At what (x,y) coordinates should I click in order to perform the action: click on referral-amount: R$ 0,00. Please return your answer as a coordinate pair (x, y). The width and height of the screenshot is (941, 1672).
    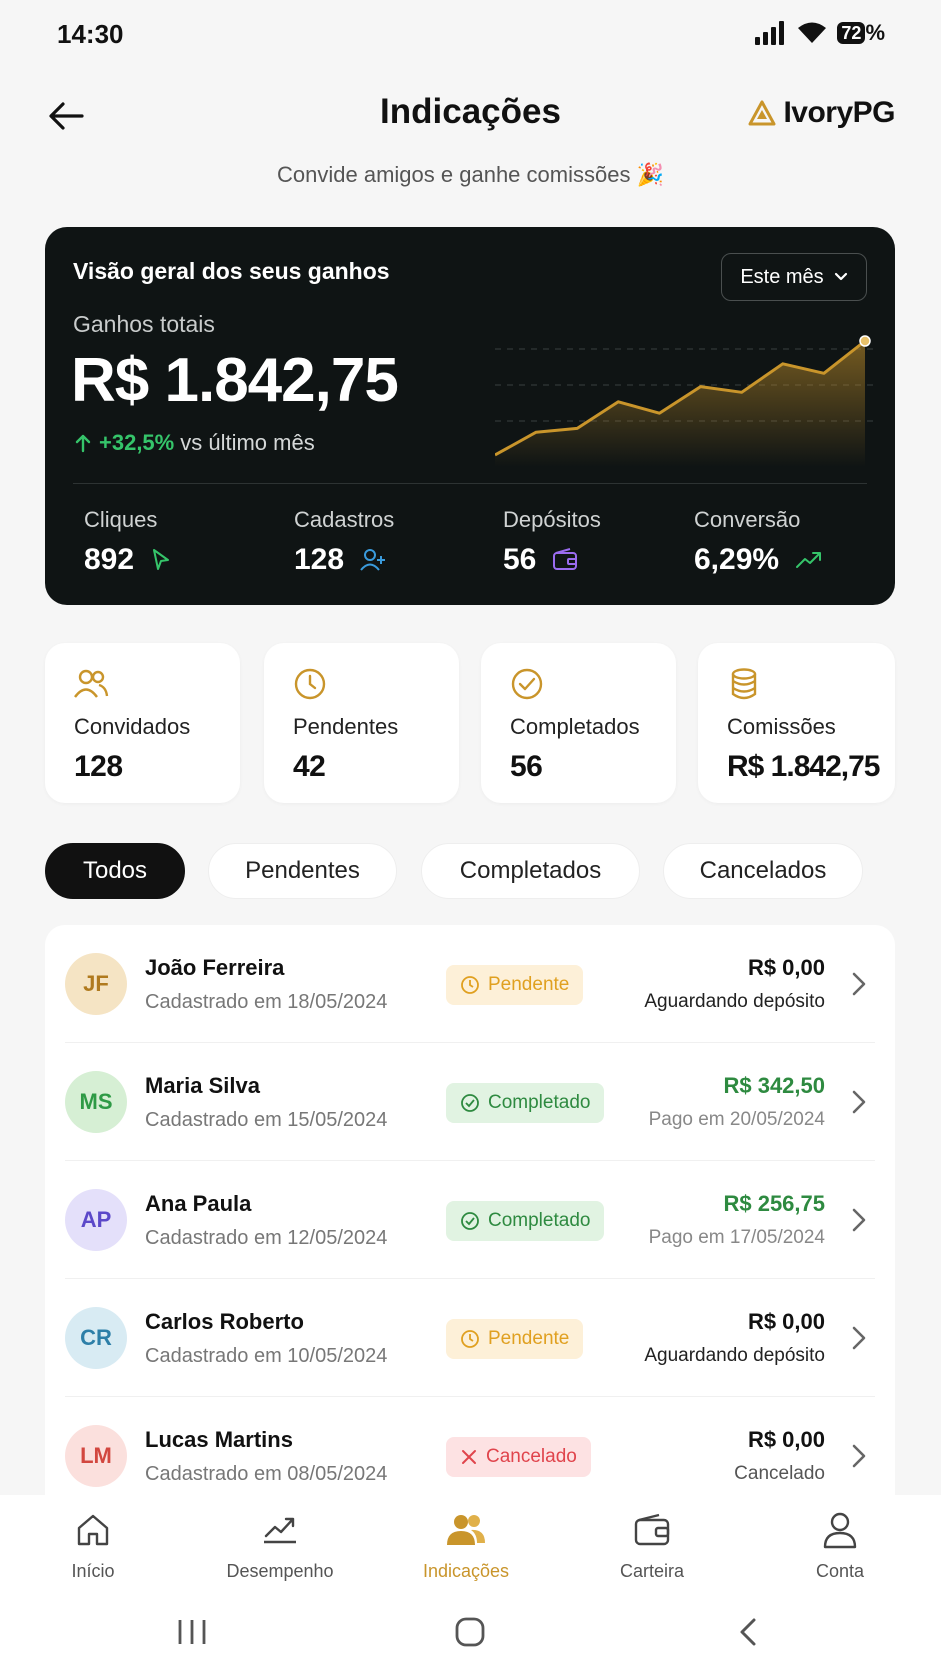
    Looking at the image, I should click on (786, 1321).